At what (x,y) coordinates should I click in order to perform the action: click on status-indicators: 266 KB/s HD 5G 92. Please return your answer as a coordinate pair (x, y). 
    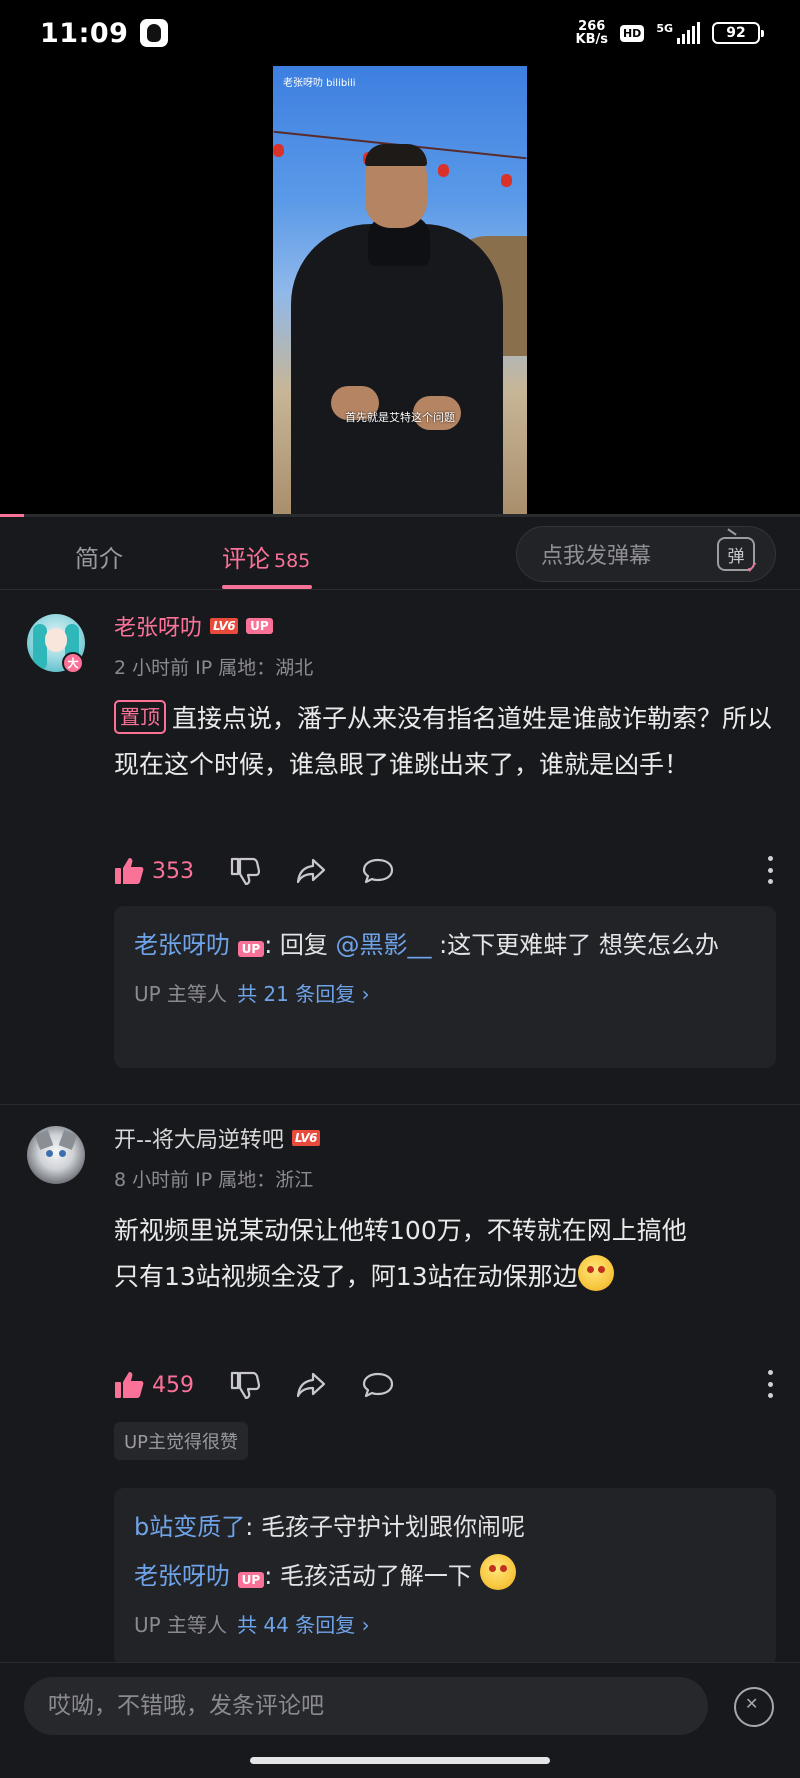
    Looking at the image, I should click on (669, 33).